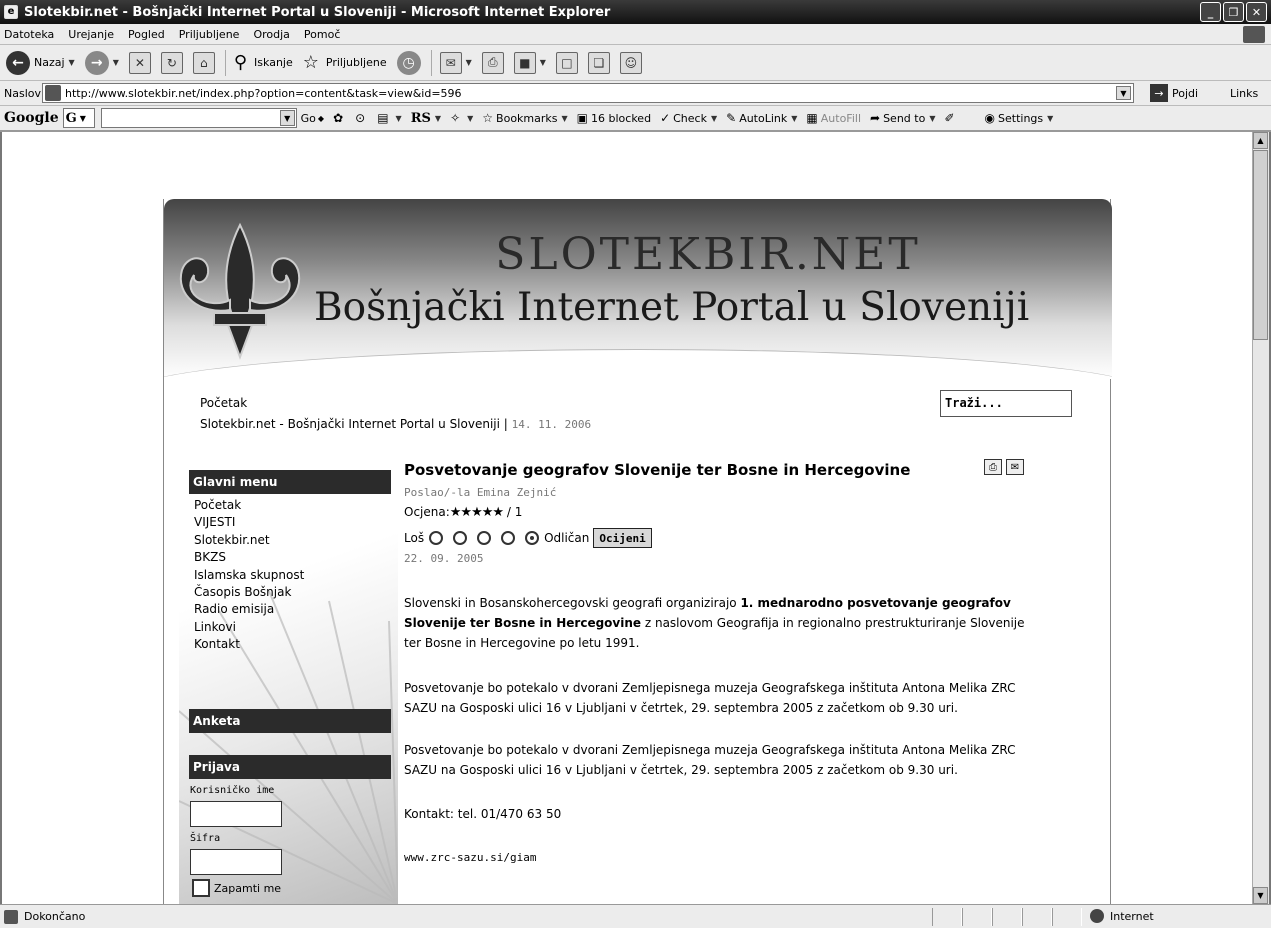  Describe the element at coordinates (249, 592) in the screenshot. I see `menu-item-magazine: Časopis Bošnjak` at that location.